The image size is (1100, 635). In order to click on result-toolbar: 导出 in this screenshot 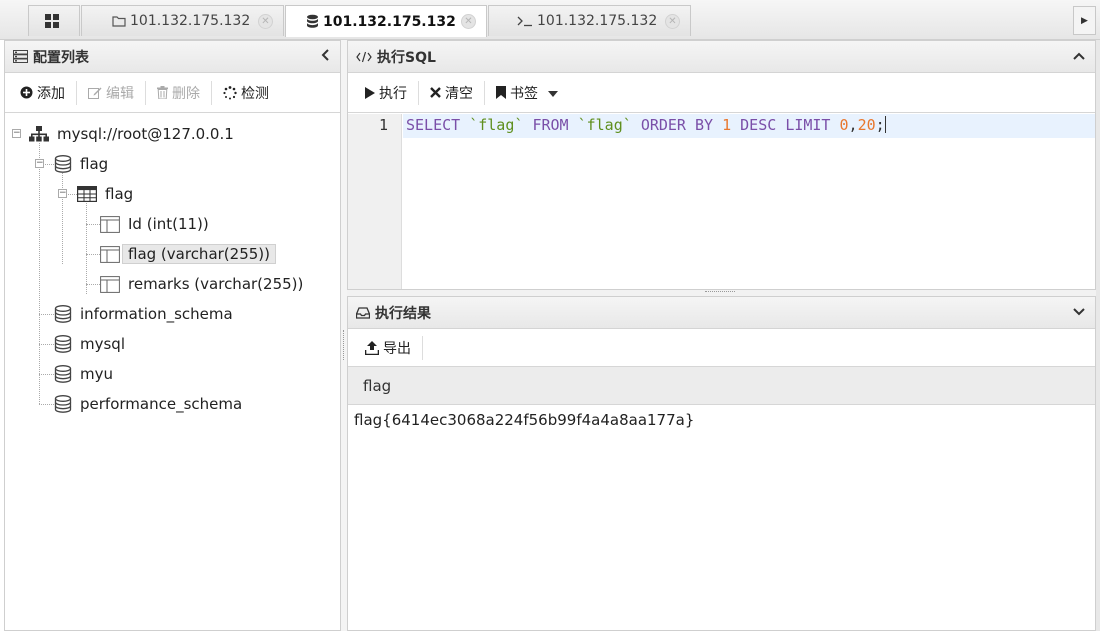, I will do `click(721, 348)`.